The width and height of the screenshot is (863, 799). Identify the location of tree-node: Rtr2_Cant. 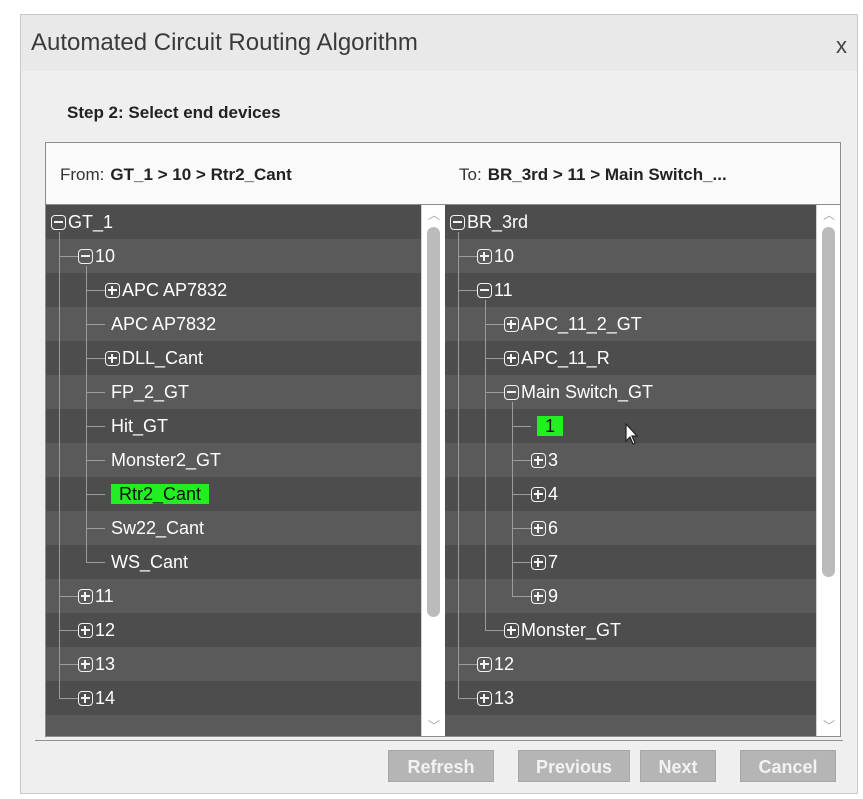
(160, 494).